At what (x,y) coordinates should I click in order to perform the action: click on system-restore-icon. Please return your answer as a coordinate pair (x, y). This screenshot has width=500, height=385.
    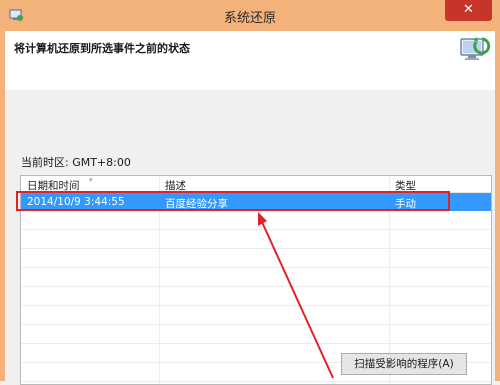
    Looking at the image, I should click on (475, 48).